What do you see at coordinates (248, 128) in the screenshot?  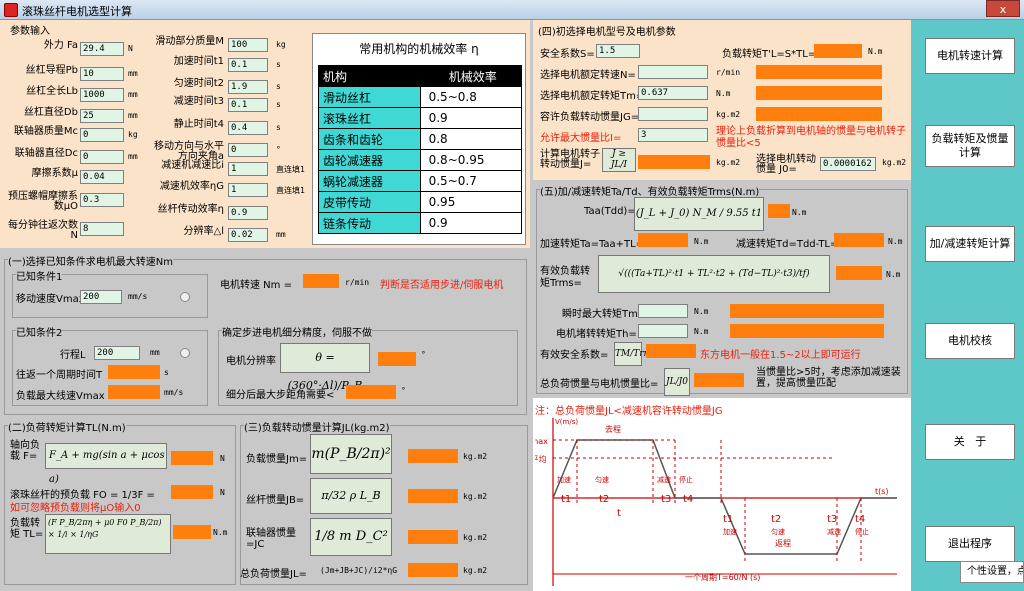 I see `param2-input: 0.4` at bounding box center [248, 128].